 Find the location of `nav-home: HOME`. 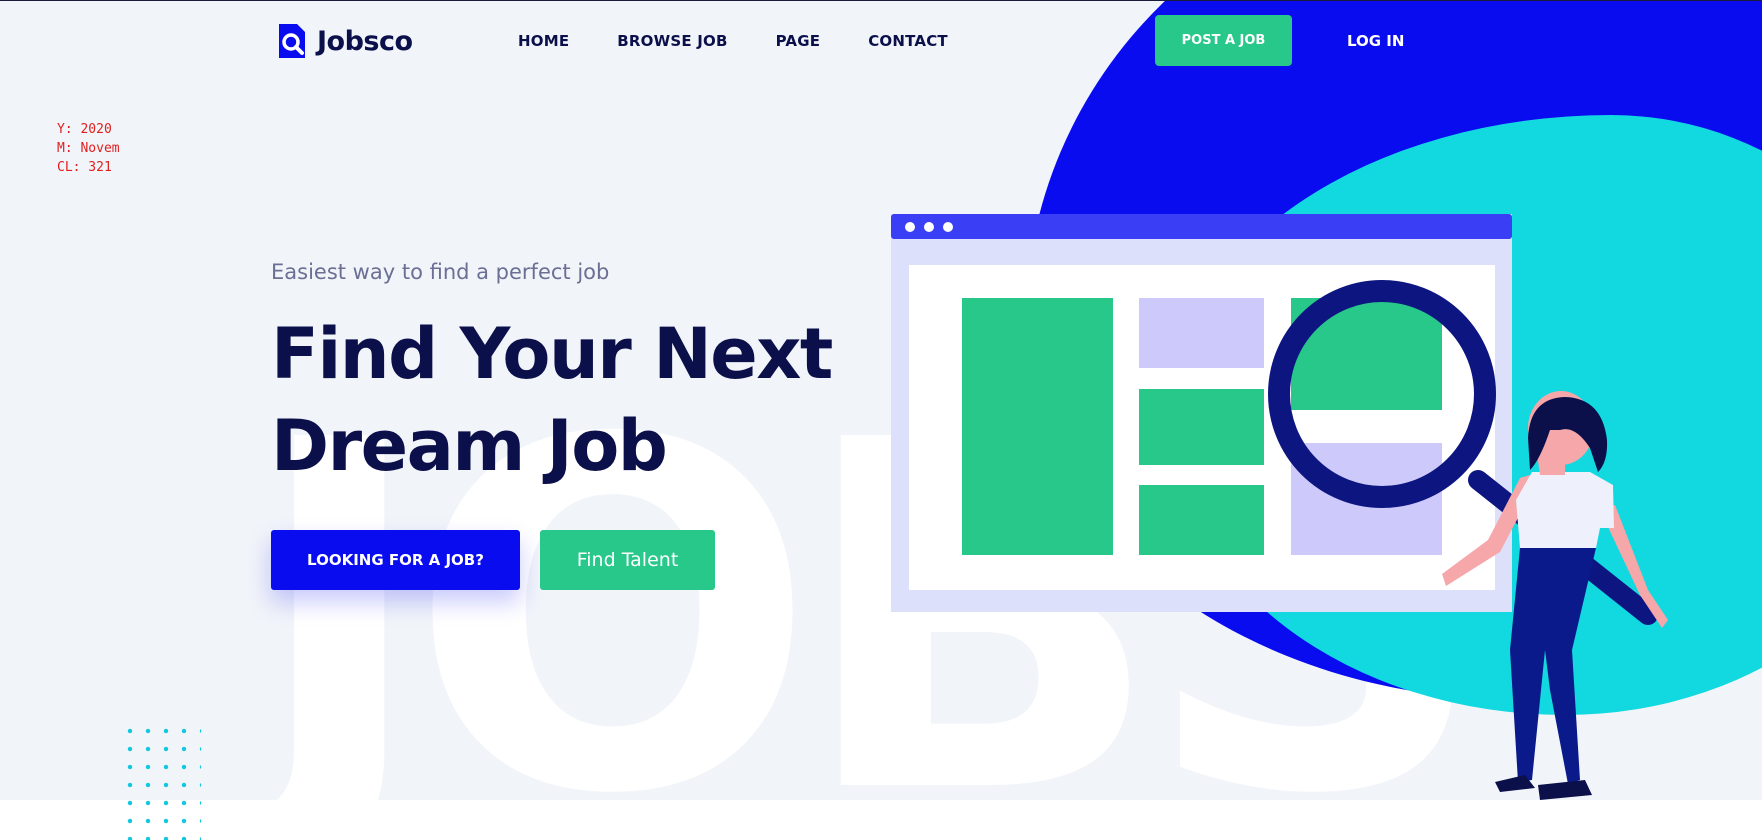

nav-home: HOME is located at coordinates (543, 41).